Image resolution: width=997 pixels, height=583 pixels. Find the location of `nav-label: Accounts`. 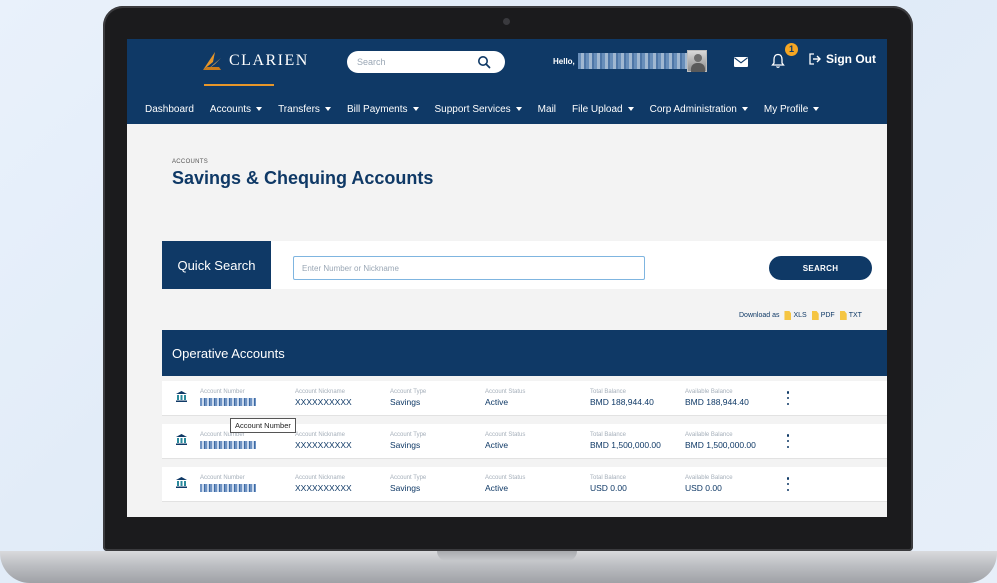

nav-label: Accounts is located at coordinates (230, 109).